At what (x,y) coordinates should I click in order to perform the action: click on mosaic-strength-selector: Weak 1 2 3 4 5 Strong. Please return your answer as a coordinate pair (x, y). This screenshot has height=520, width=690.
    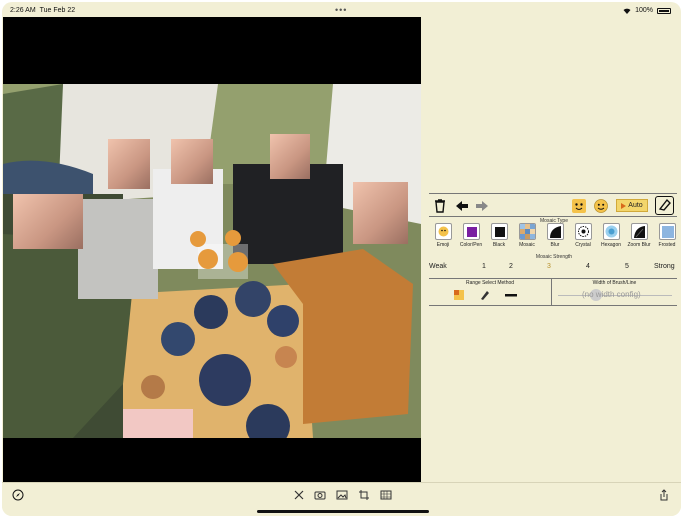
    Looking at the image, I should click on (554, 268).